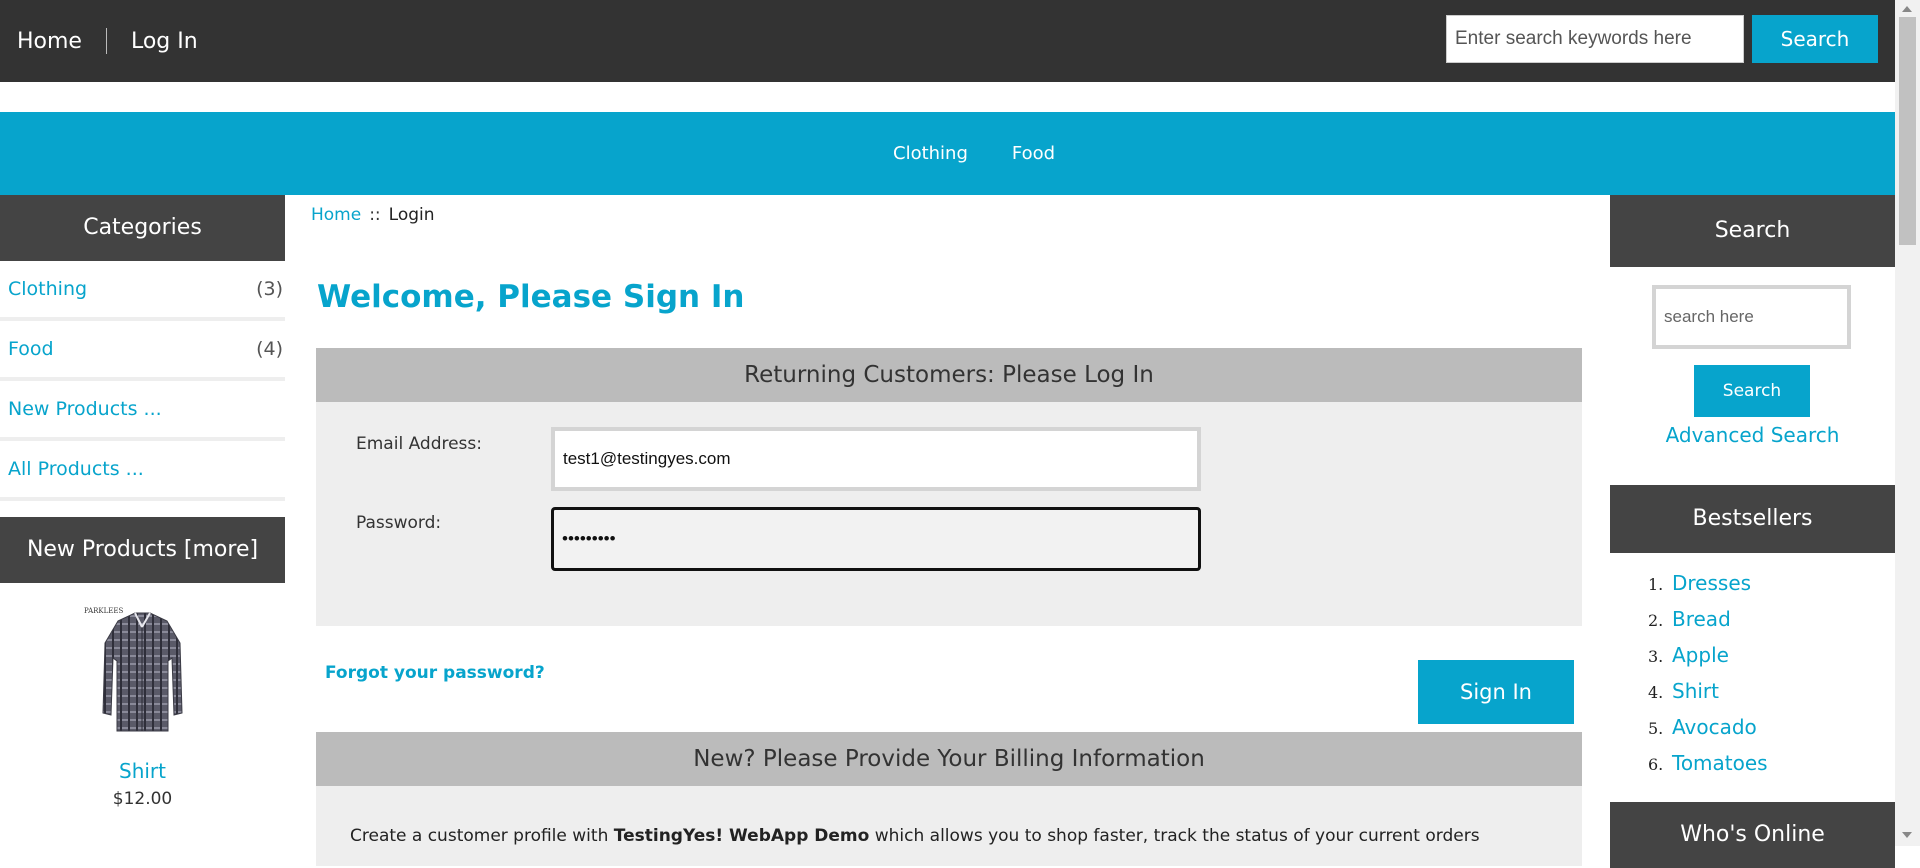 The height and width of the screenshot is (868, 1920). What do you see at coordinates (1720, 763) in the screenshot?
I see `bestseller-link: Tomatoes` at bounding box center [1720, 763].